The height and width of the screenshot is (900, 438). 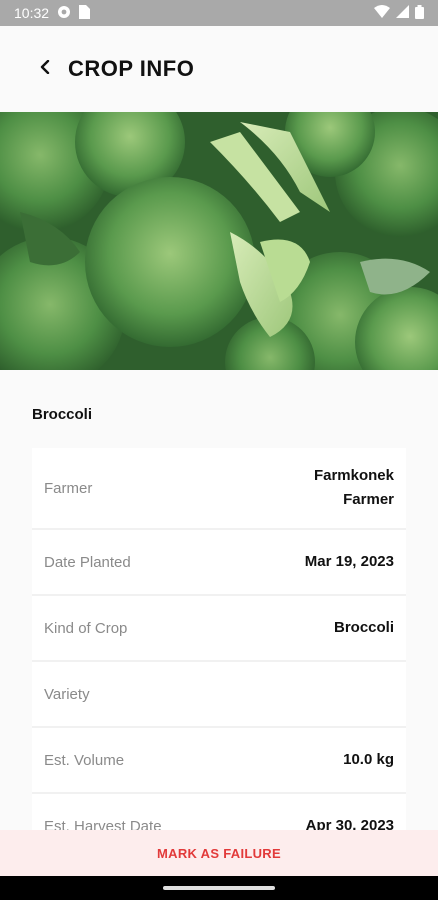 What do you see at coordinates (219, 695) in the screenshot?
I see `info-row-variety: Variety` at bounding box center [219, 695].